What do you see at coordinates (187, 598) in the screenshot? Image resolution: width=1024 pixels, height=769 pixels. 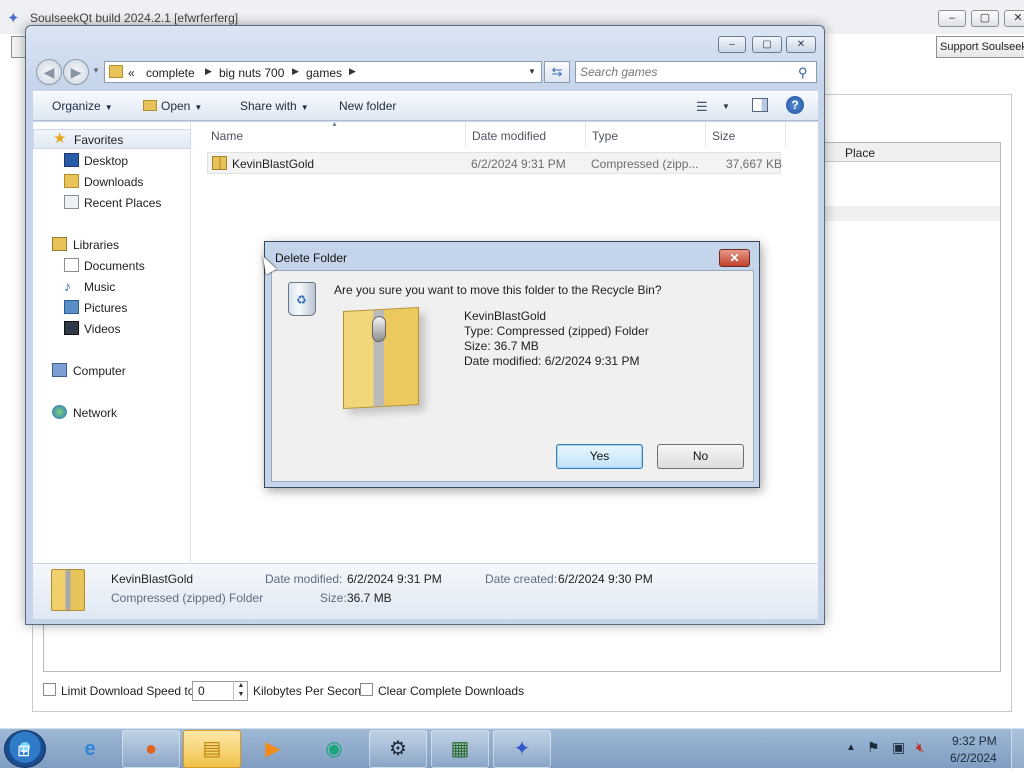 I see `details-type: Compressed (zipped) Folder` at bounding box center [187, 598].